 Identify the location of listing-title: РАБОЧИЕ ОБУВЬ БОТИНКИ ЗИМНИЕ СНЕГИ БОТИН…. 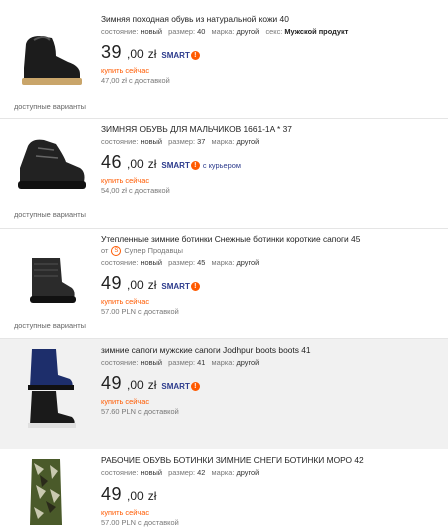
(272, 460).